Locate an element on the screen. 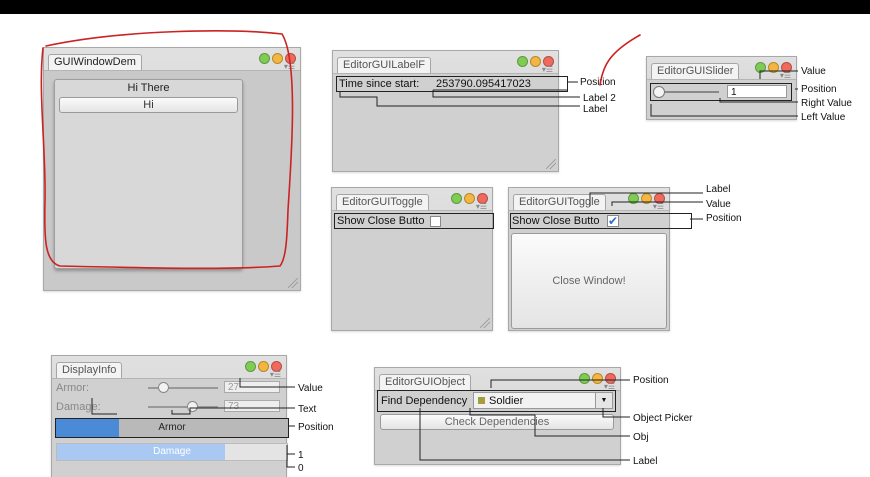 Image resolution: width=870 pixels, height=477 pixels. leader-di-text-a is located at coordinates (104, 406).